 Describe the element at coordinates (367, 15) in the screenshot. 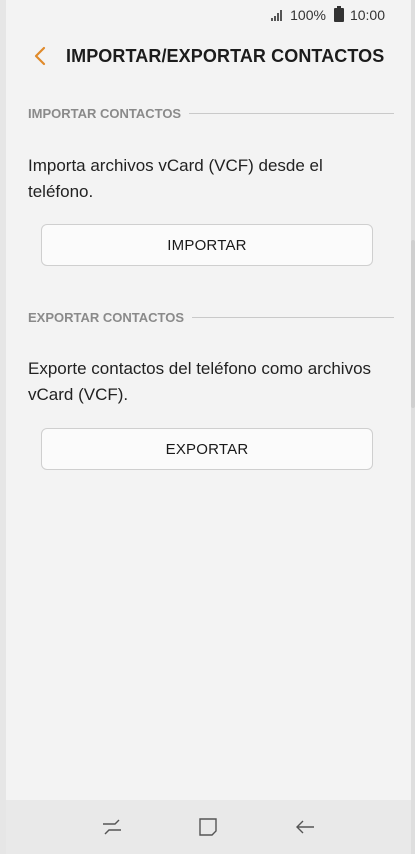

I see `clock: 10:00` at that location.